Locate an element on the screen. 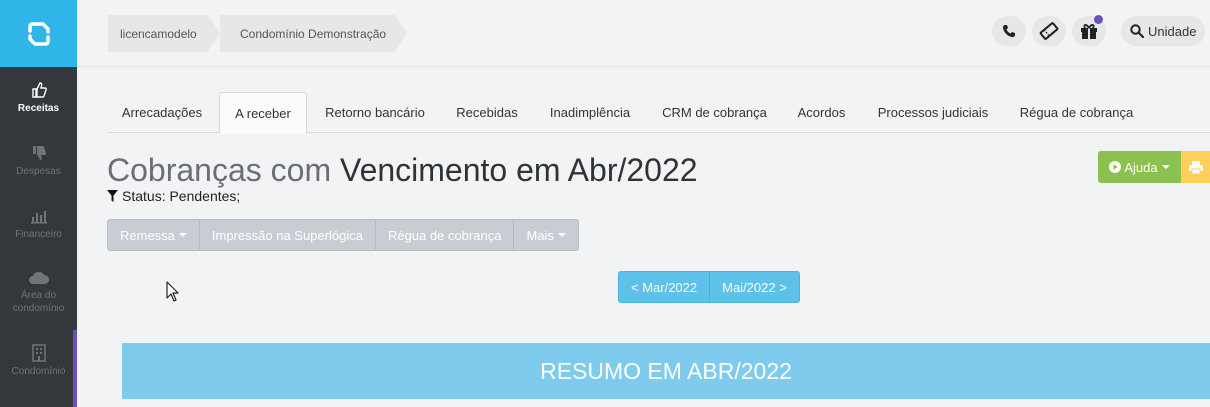 This screenshot has width=1210, height=407. tab-label: Régua de cobrança is located at coordinates (1076, 112).